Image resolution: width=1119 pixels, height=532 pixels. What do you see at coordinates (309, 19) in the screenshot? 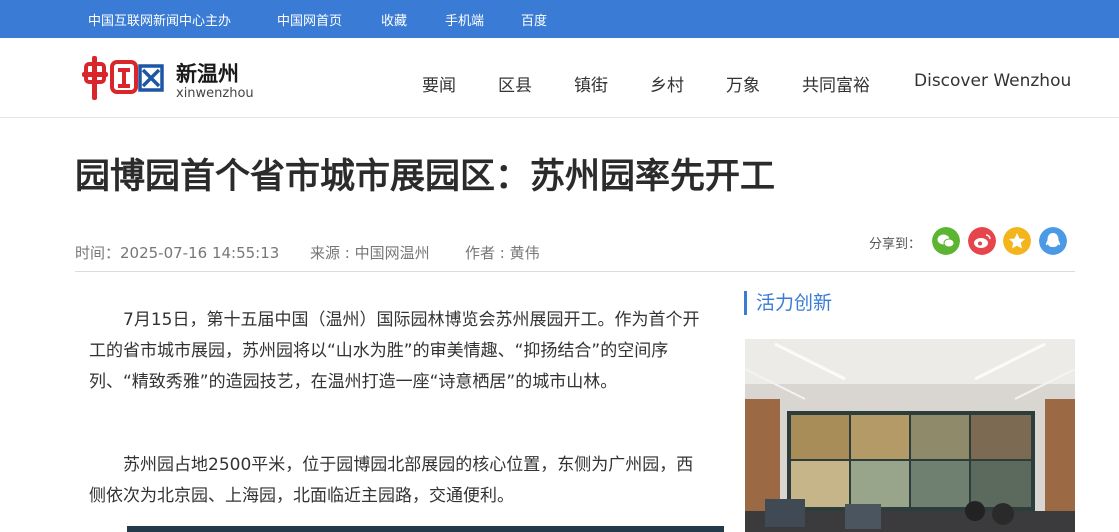
I see `topbar-link-china-home: 中国网首页` at bounding box center [309, 19].